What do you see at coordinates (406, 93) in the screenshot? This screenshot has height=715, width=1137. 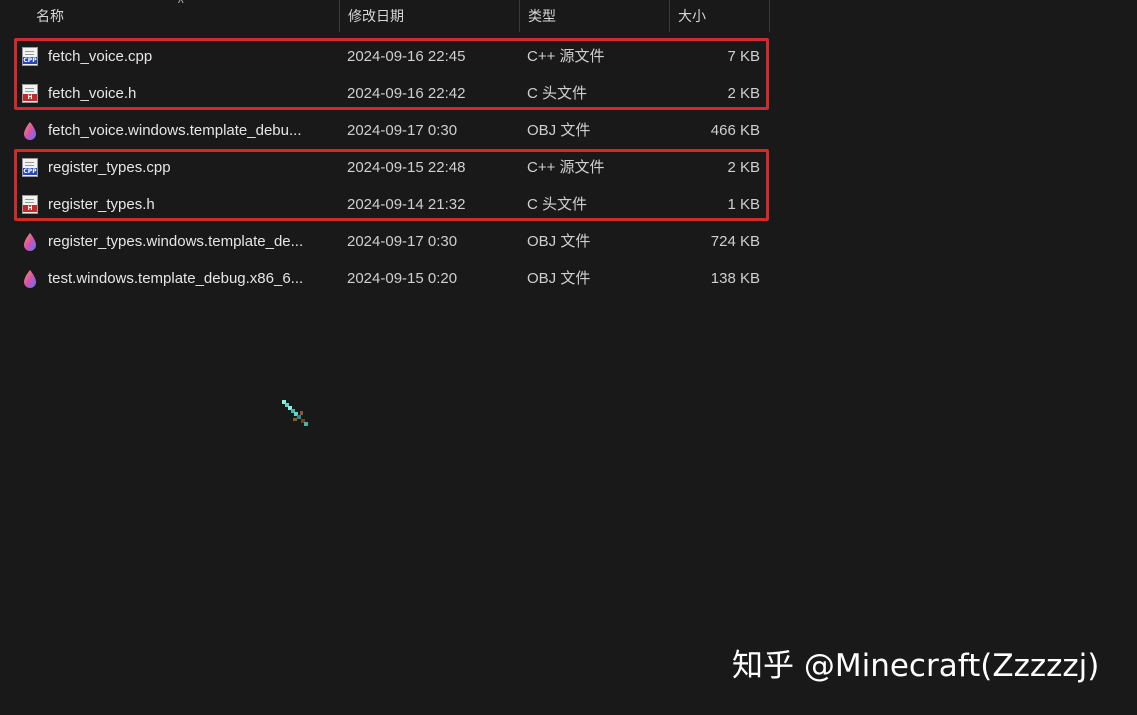 I see `file-modified-date: 2024-09-16 22:42` at bounding box center [406, 93].